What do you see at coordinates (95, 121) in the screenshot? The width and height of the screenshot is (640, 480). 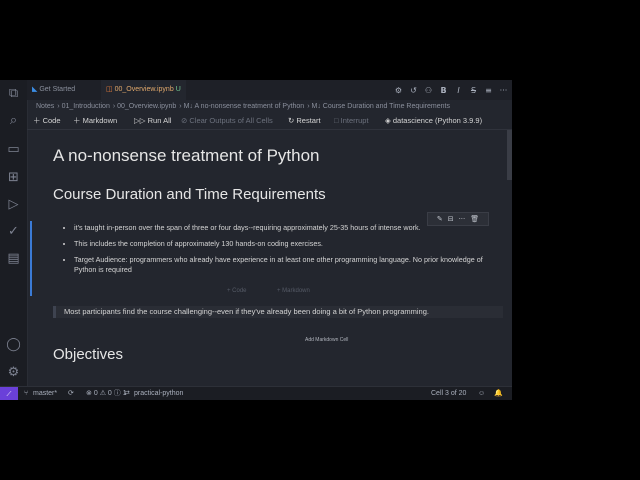 I see `add-markdown-button: ＋ Markdown` at bounding box center [95, 121].